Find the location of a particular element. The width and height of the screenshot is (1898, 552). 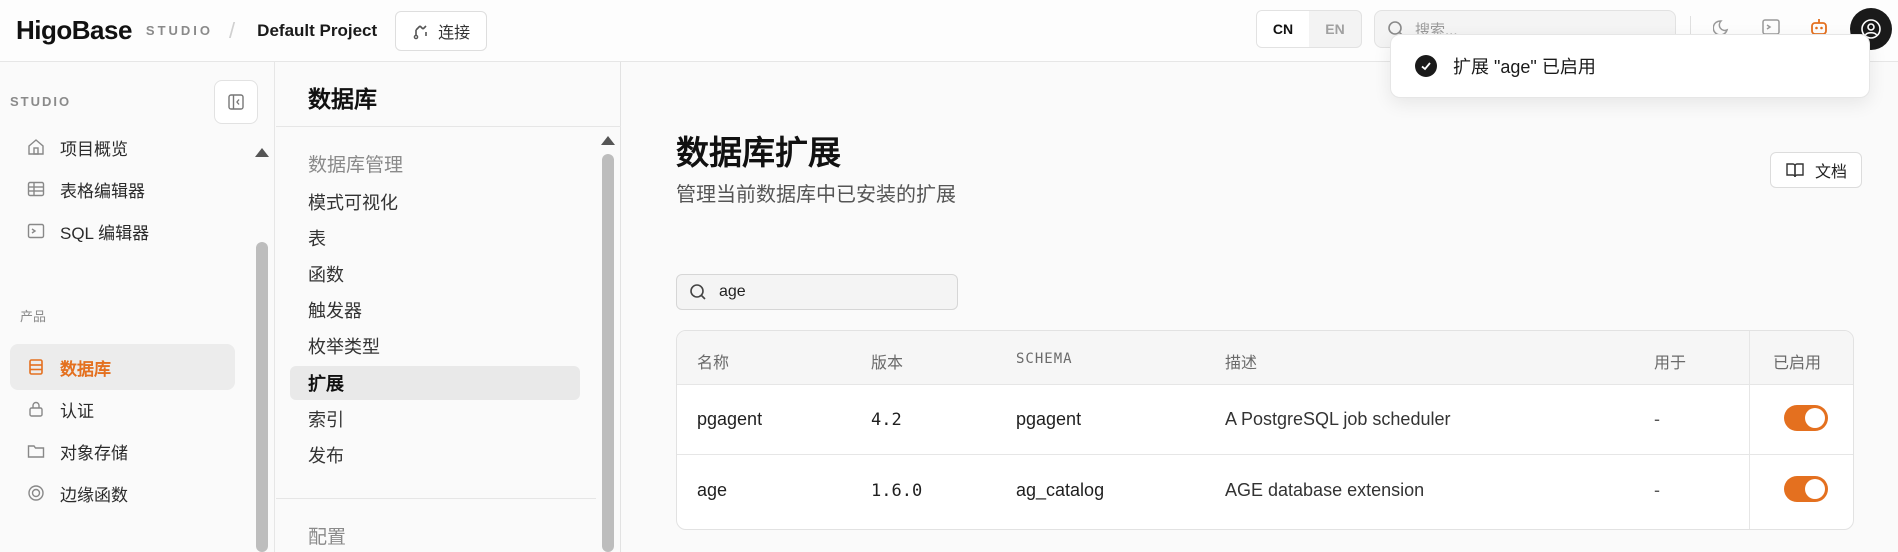

column-header-name: 名称 is located at coordinates (713, 363).